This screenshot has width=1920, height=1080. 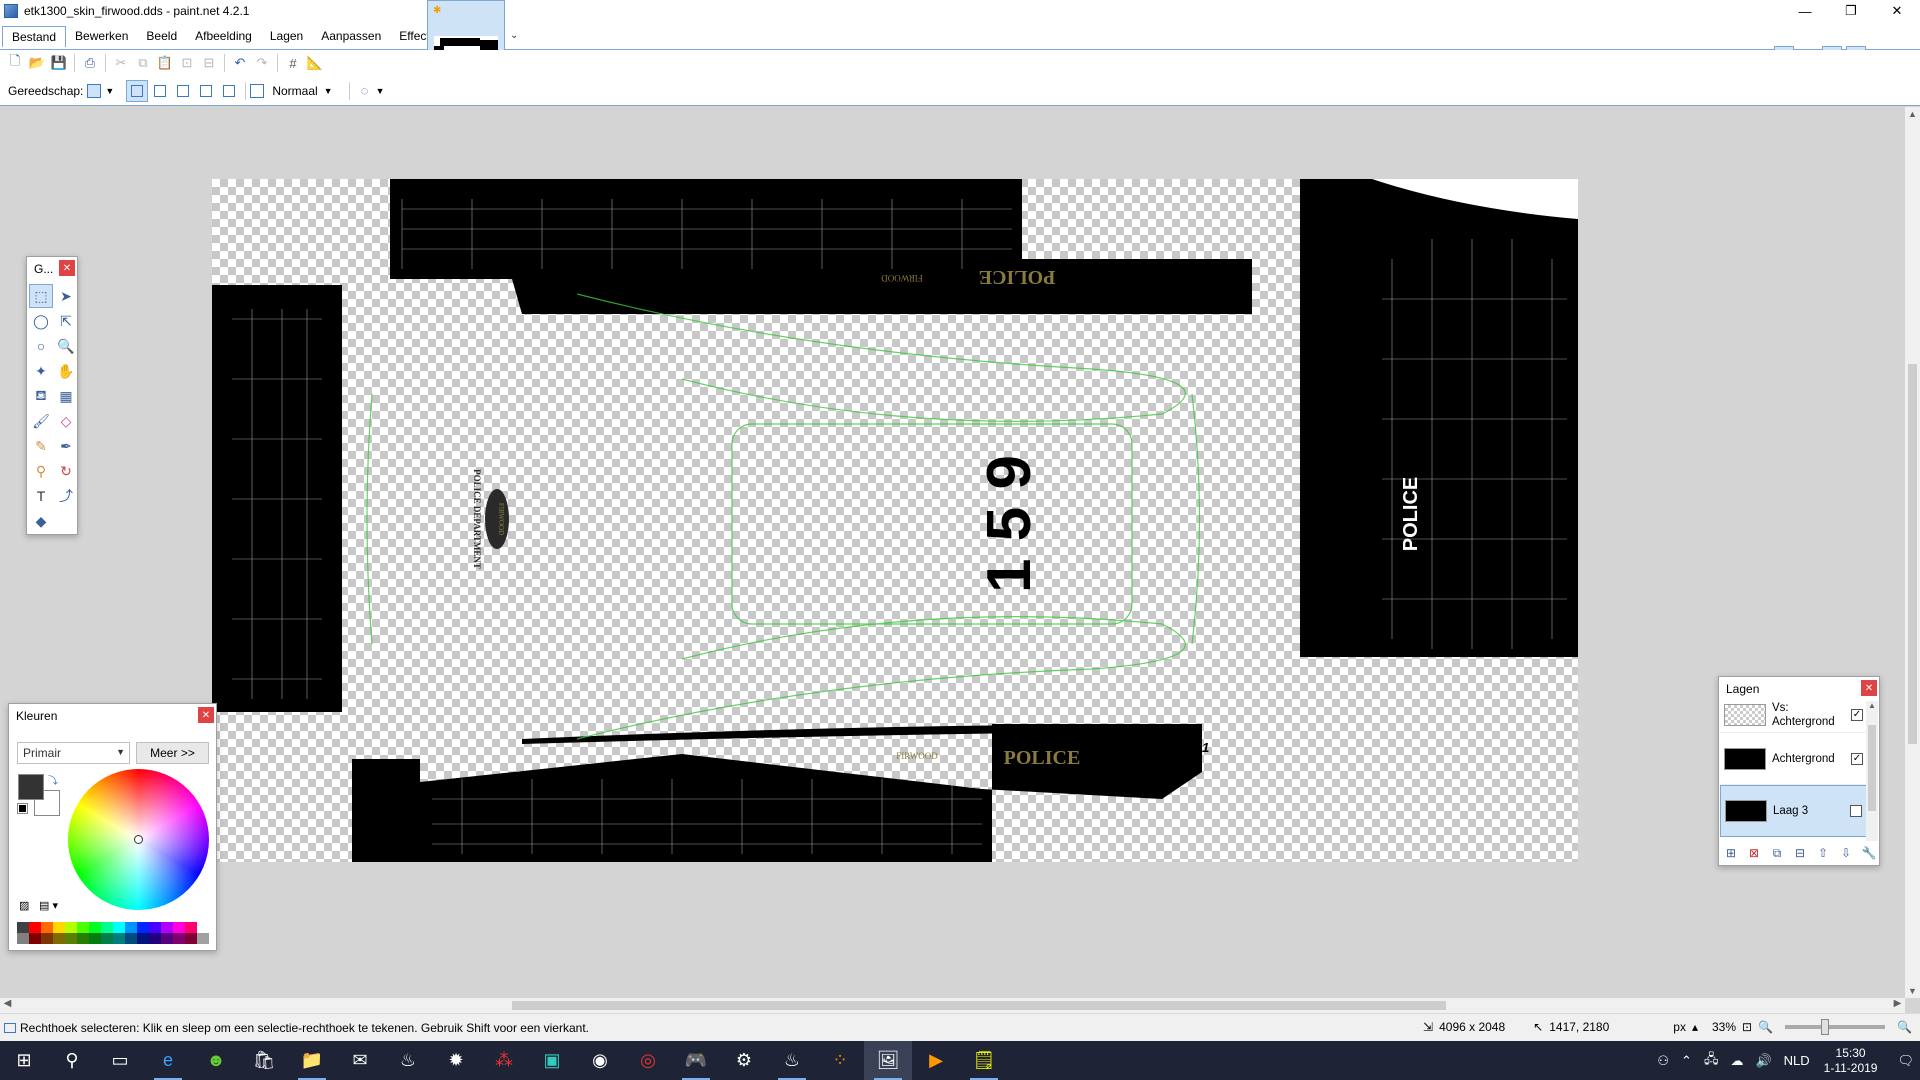 What do you see at coordinates (1851, 11) in the screenshot?
I see `restore-button: ❐` at bounding box center [1851, 11].